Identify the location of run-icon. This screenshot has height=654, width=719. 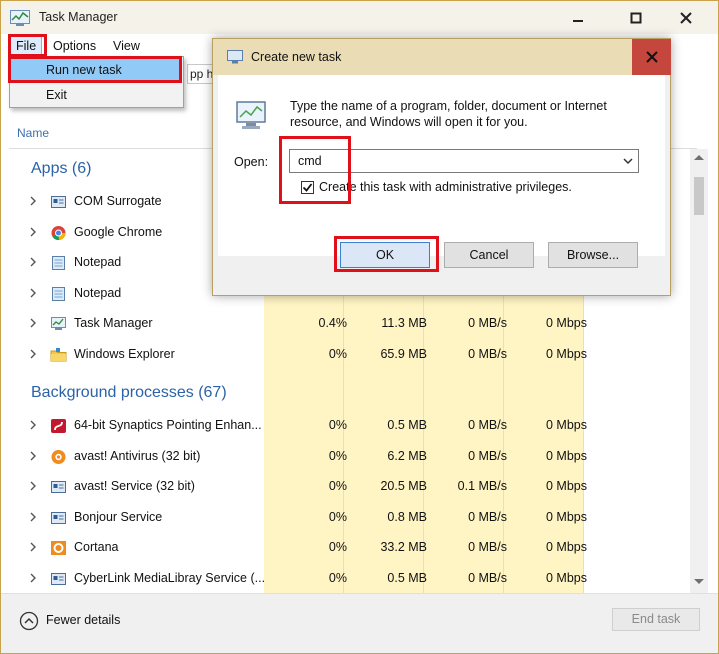
(235, 57).